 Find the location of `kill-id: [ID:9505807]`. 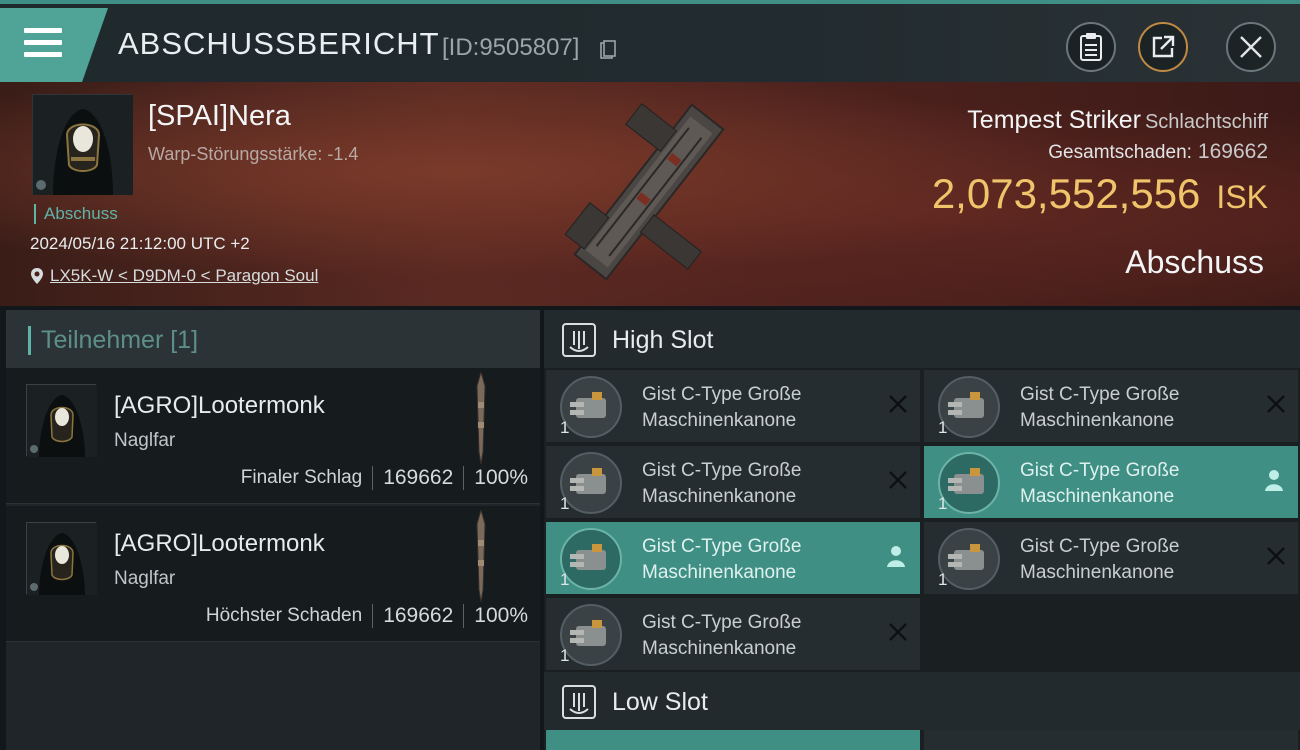

kill-id: [ID:9505807] is located at coordinates (511, 47).